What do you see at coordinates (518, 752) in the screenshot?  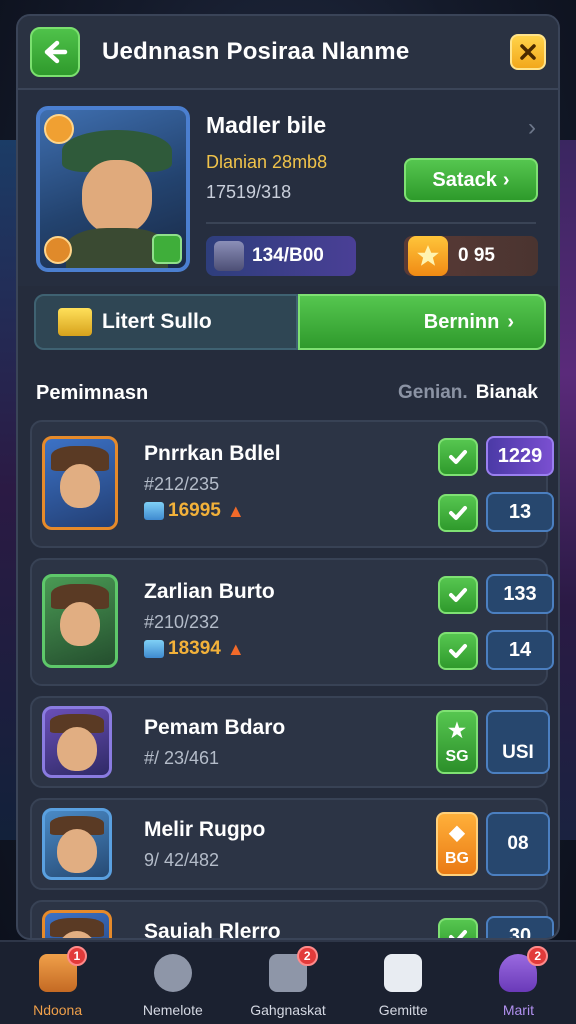 I see `value-box-label: USI` at bounding box center [518, 752].